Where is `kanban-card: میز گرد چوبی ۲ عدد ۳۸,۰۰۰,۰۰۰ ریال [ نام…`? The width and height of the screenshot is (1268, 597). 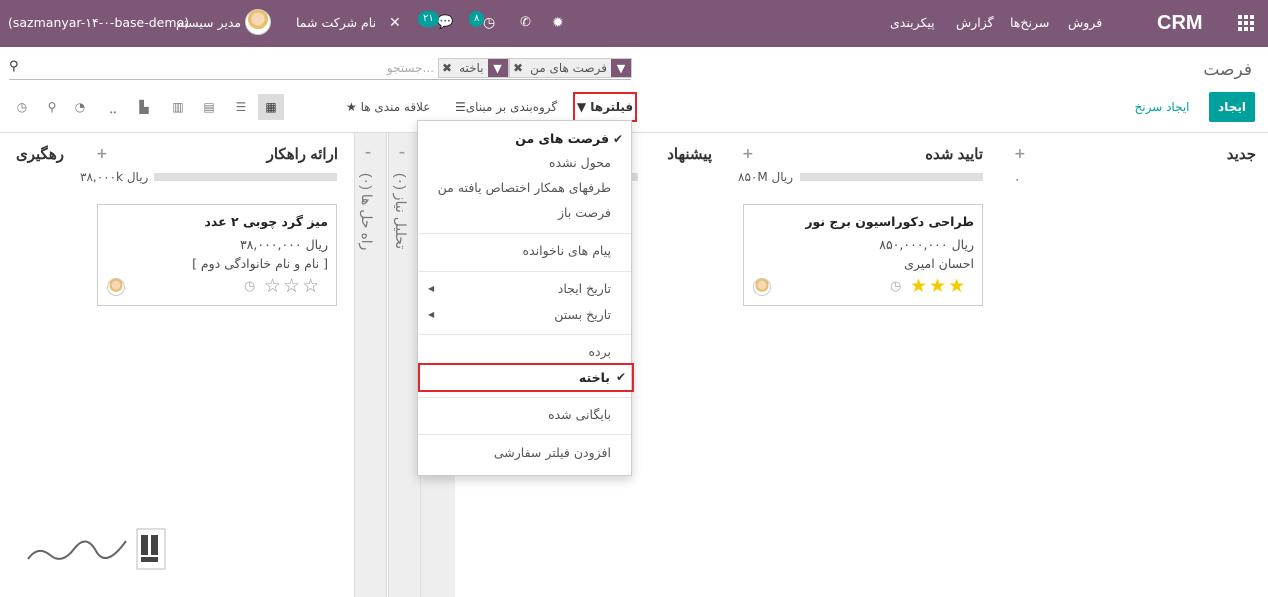
kanban-card: میز گرد چوبی ۲ عدد ۳۸,۰۰۰,۰۰۰ ریال [ نام… is located at coordinates (217, 255).